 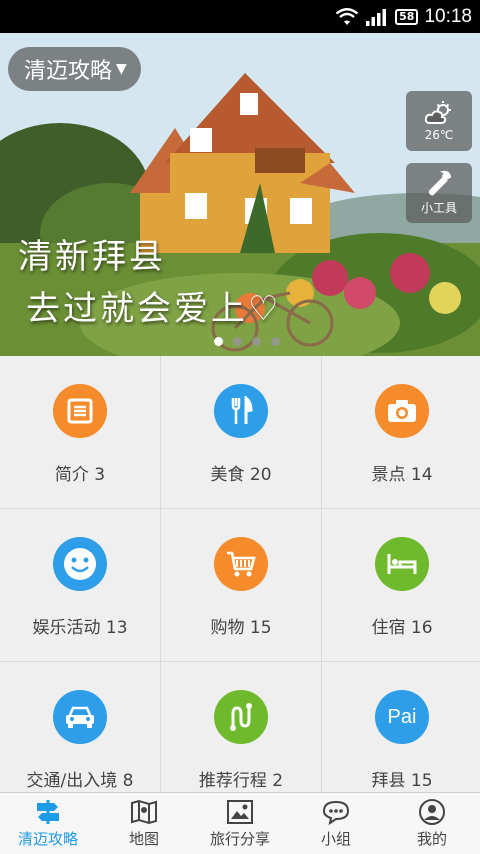 I want to click on clock: 10:18, so click(x=448, y=16).